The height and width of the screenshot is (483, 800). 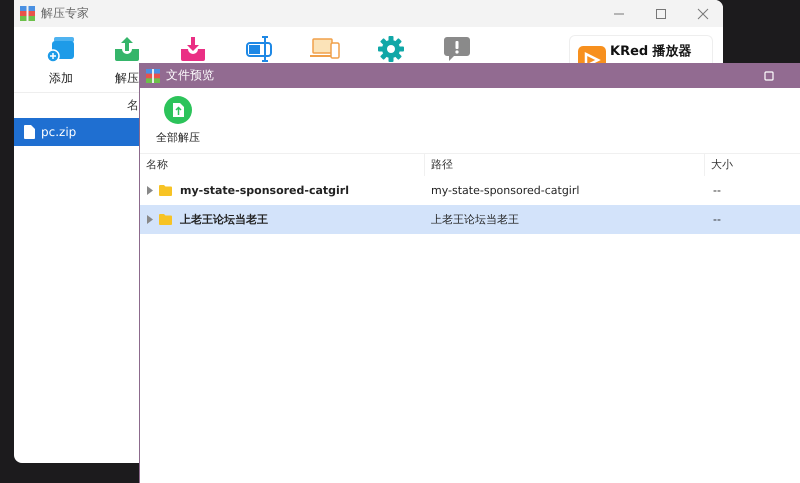 What do you see at coordinates (564, 165) in the screenshot?
I see `column-header: 路径` at bounding box center [564, 165].